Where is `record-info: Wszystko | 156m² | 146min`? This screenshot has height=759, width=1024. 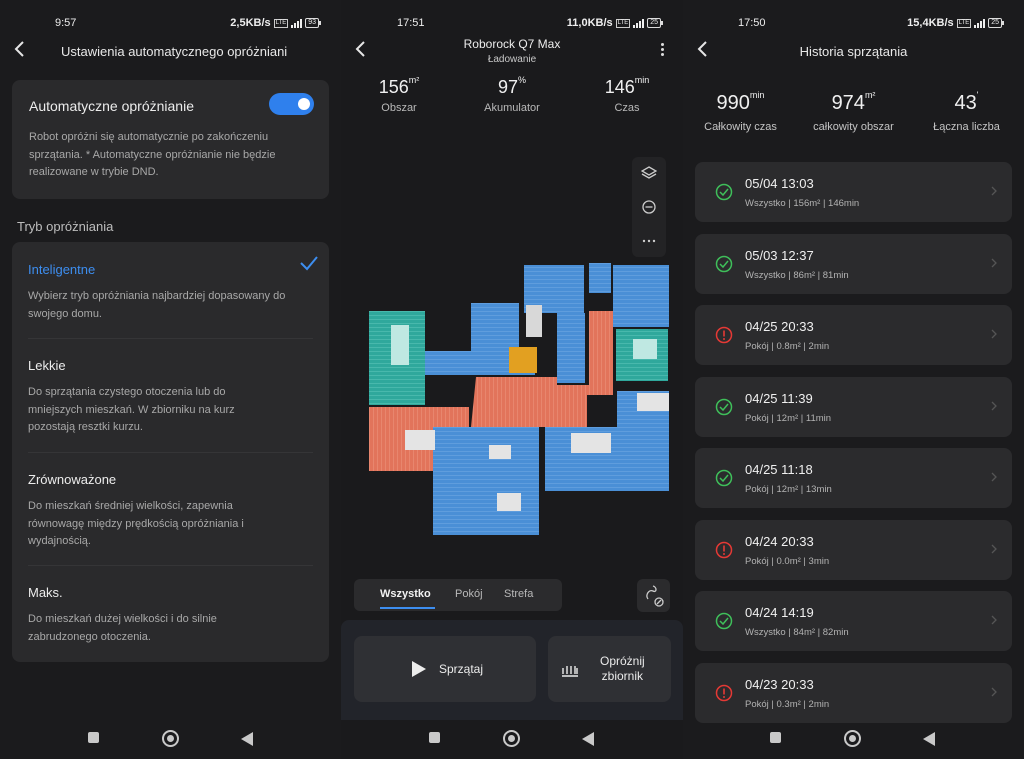 record-info: Wszystko | 156m² | 146min is located at coordinates (802, 203).